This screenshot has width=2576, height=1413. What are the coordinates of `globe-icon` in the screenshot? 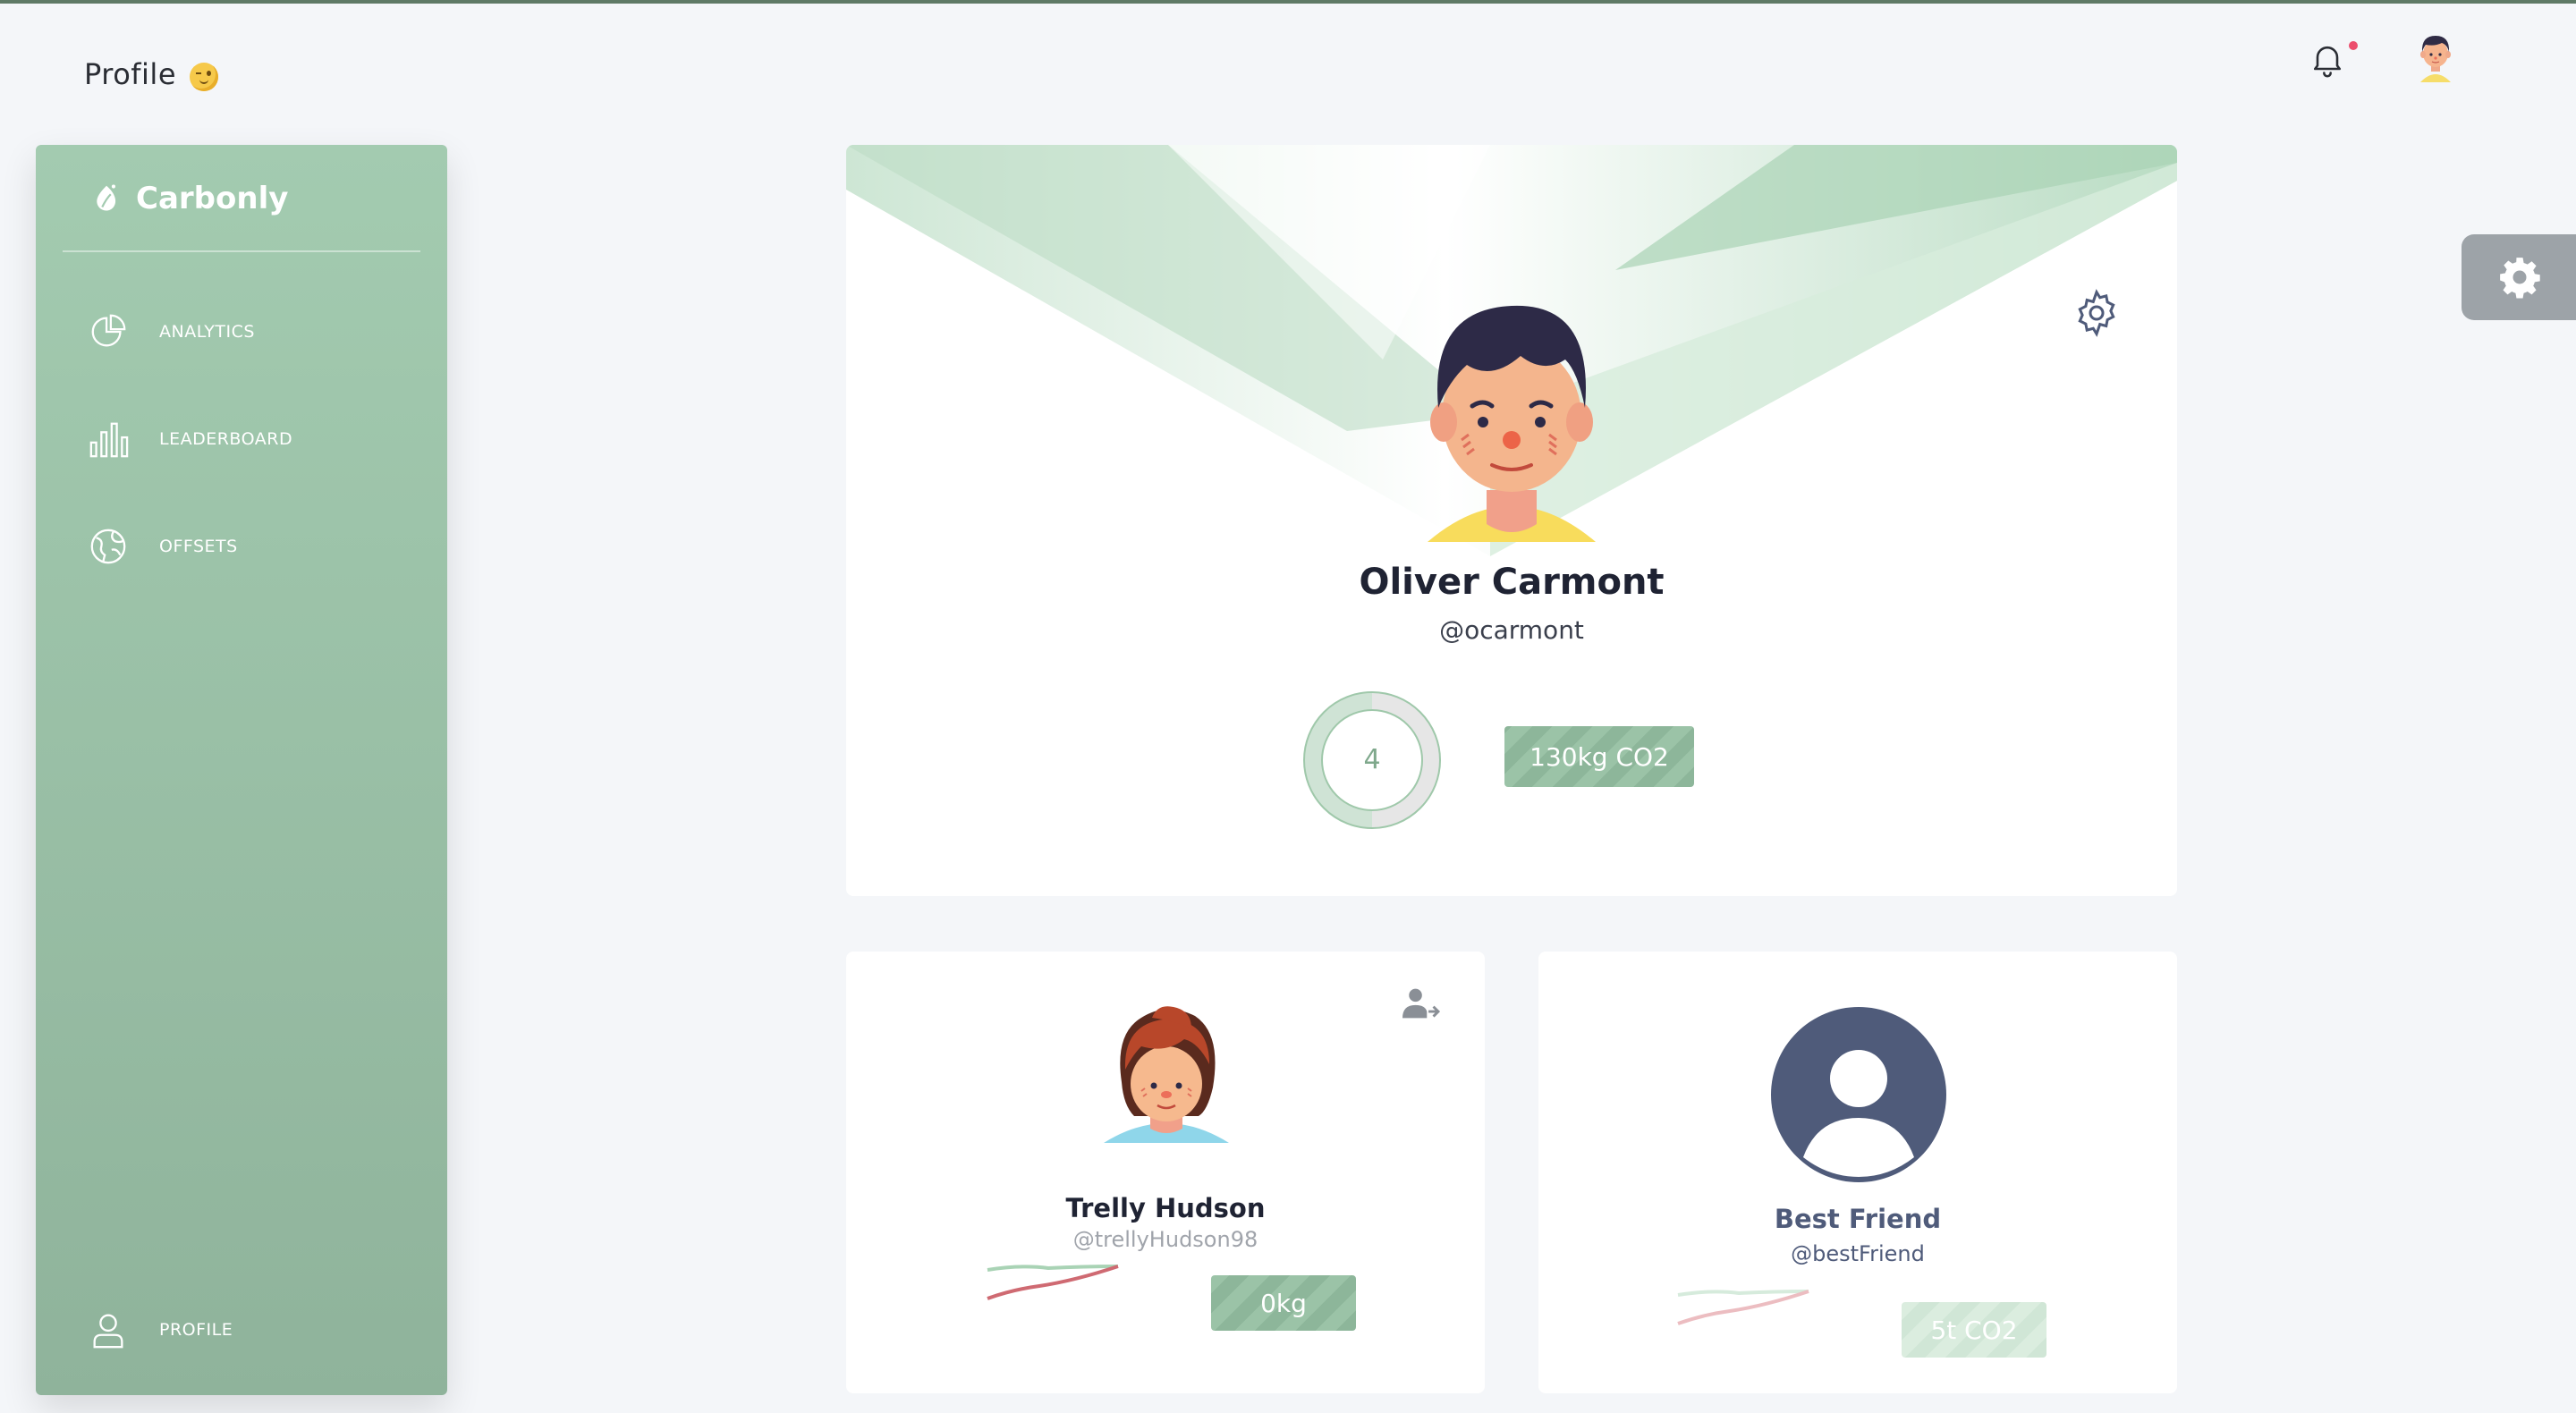 It's located at (108, 546).